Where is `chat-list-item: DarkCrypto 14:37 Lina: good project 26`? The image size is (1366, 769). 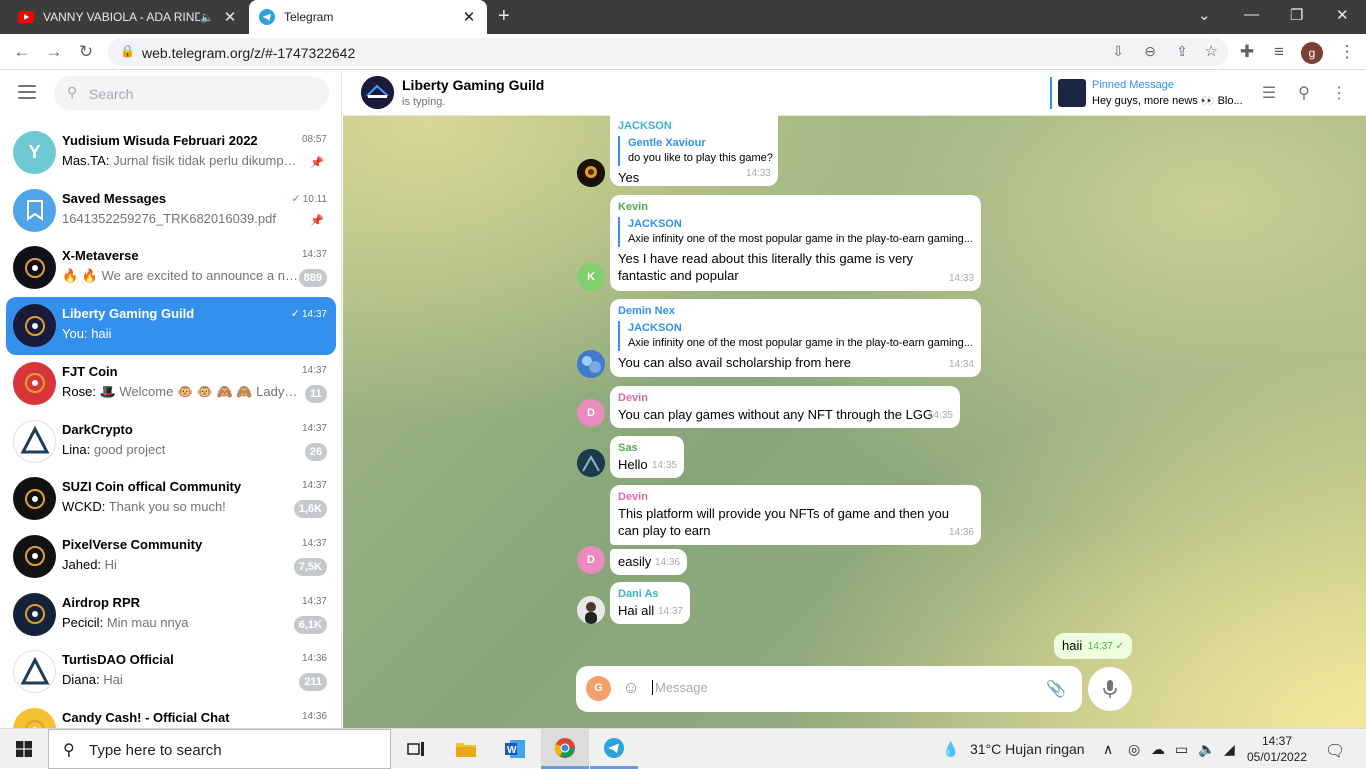 chat-list-item: DarkCrypto 14:37 Lina: good project 26 is located at coordinates (171, 442).